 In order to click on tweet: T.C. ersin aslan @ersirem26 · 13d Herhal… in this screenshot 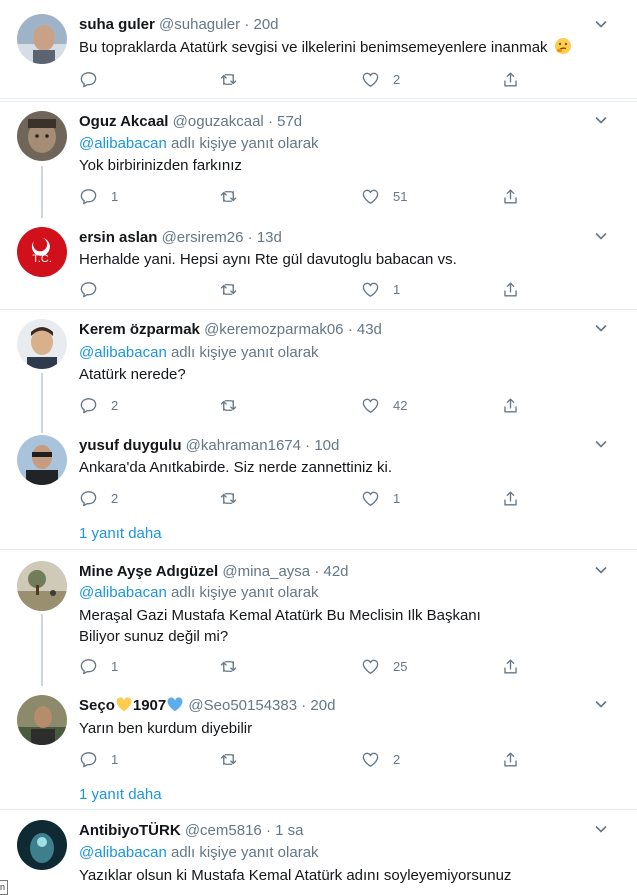, I will do `click(318, 264)`.